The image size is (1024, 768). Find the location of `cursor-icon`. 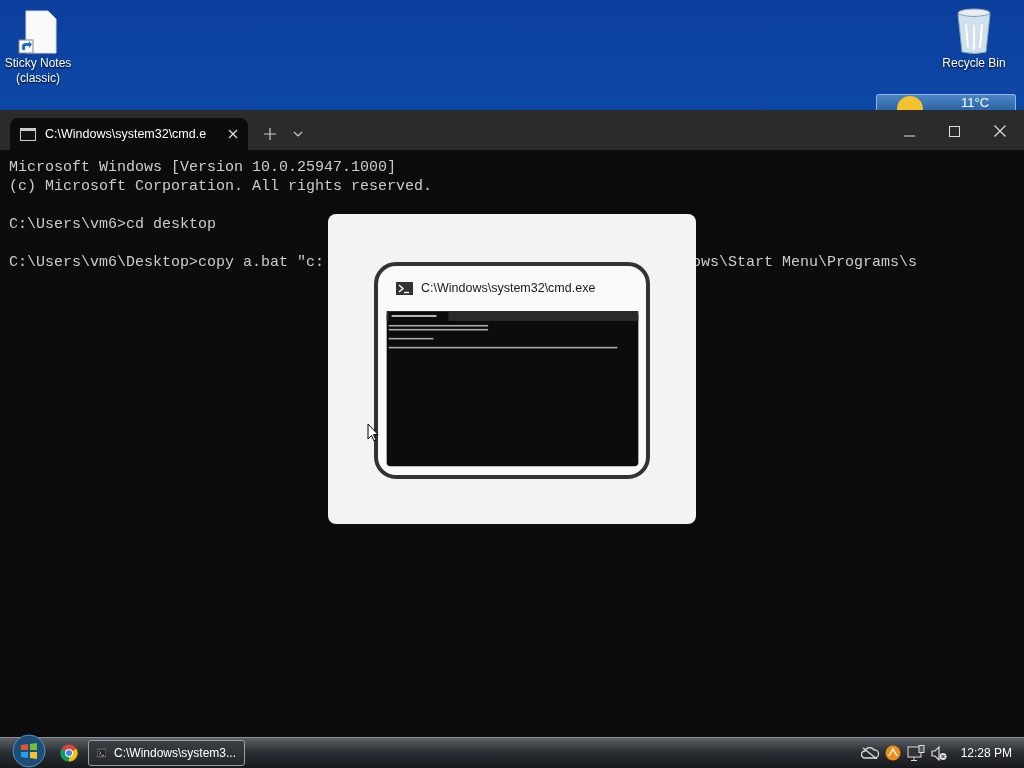

cursor-icon is located at coordinates (373, 432).